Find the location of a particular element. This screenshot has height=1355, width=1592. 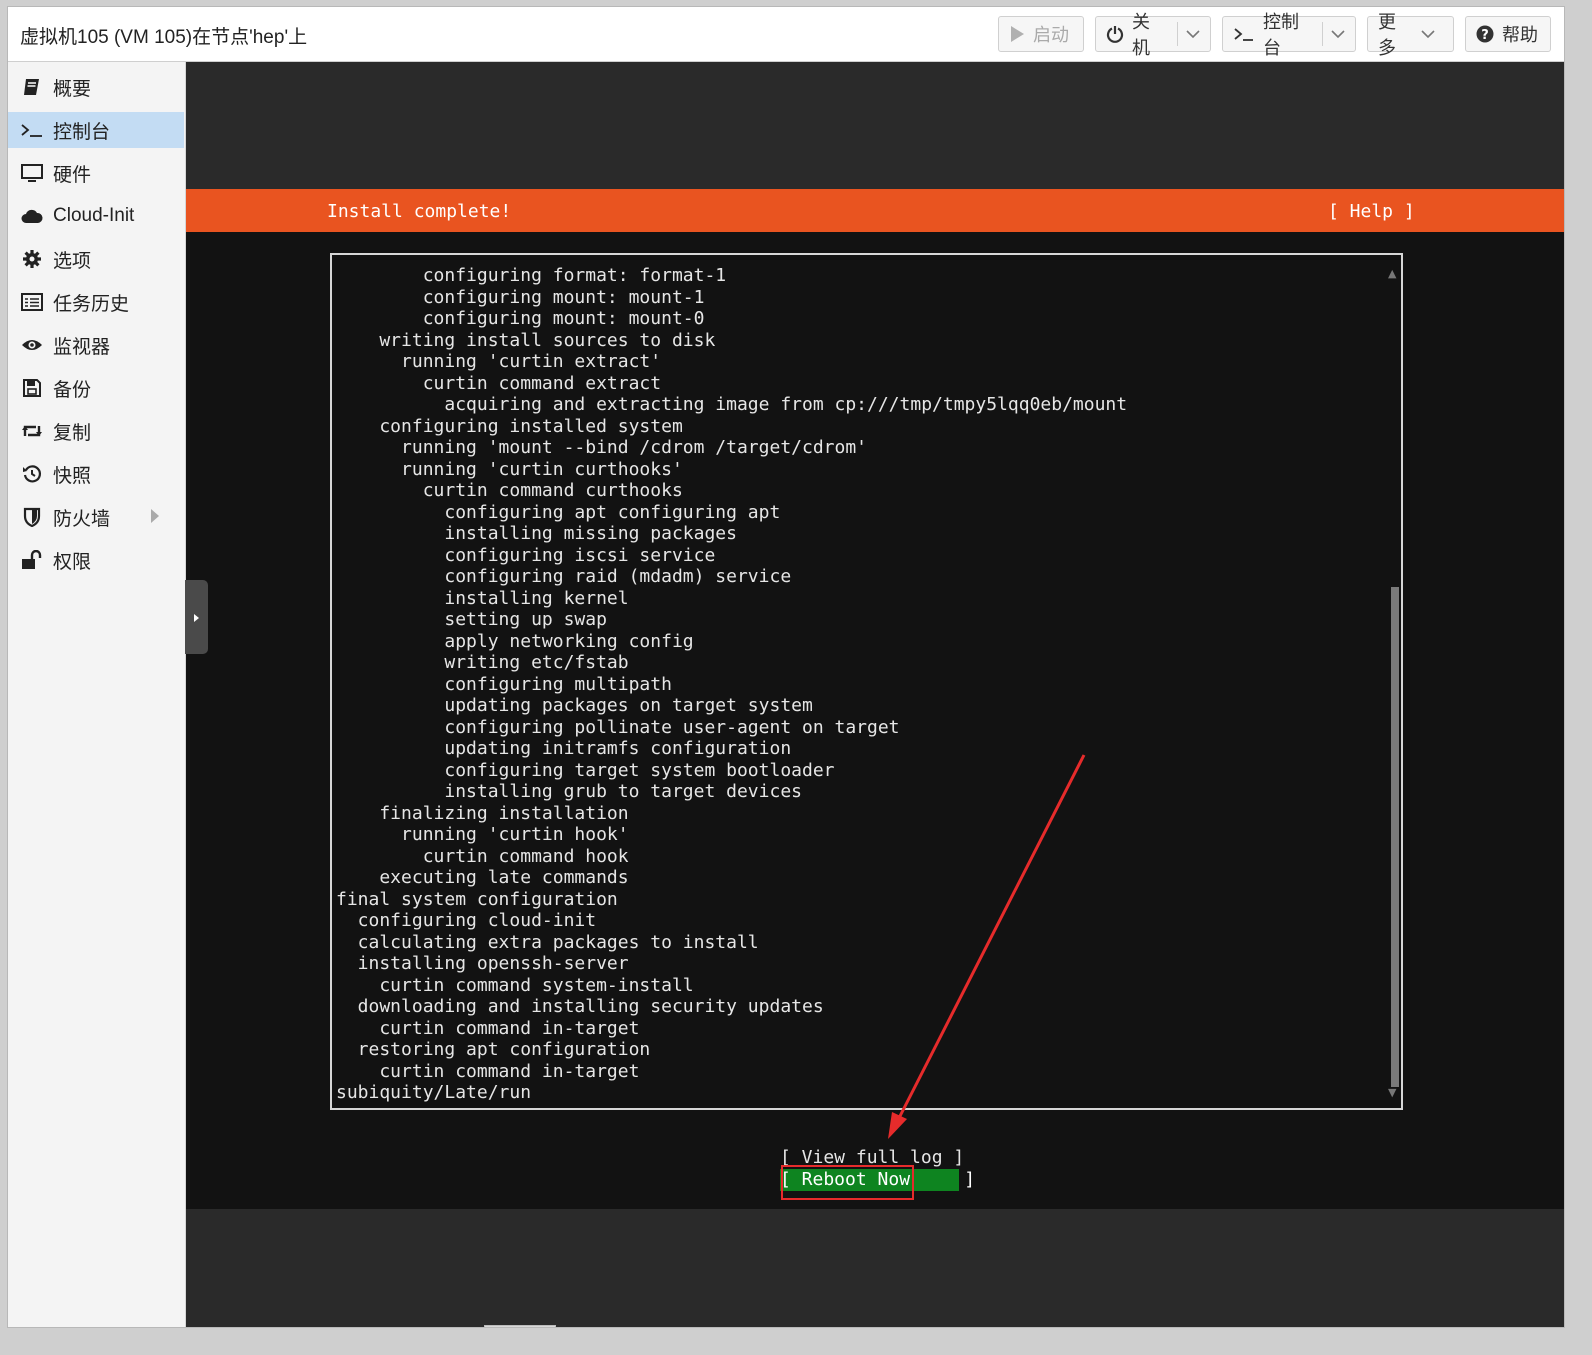

log-line: installing kernel is located at coordinates (536, 598).